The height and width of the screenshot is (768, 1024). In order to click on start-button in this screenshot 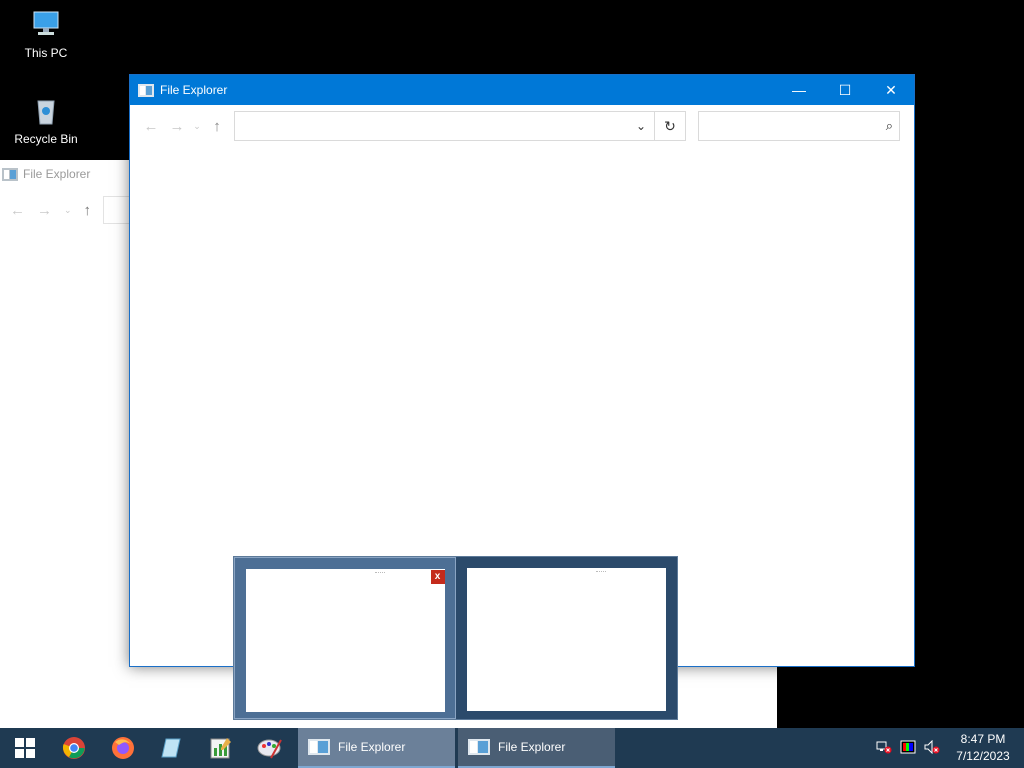, I will do `click(24, 748)`.